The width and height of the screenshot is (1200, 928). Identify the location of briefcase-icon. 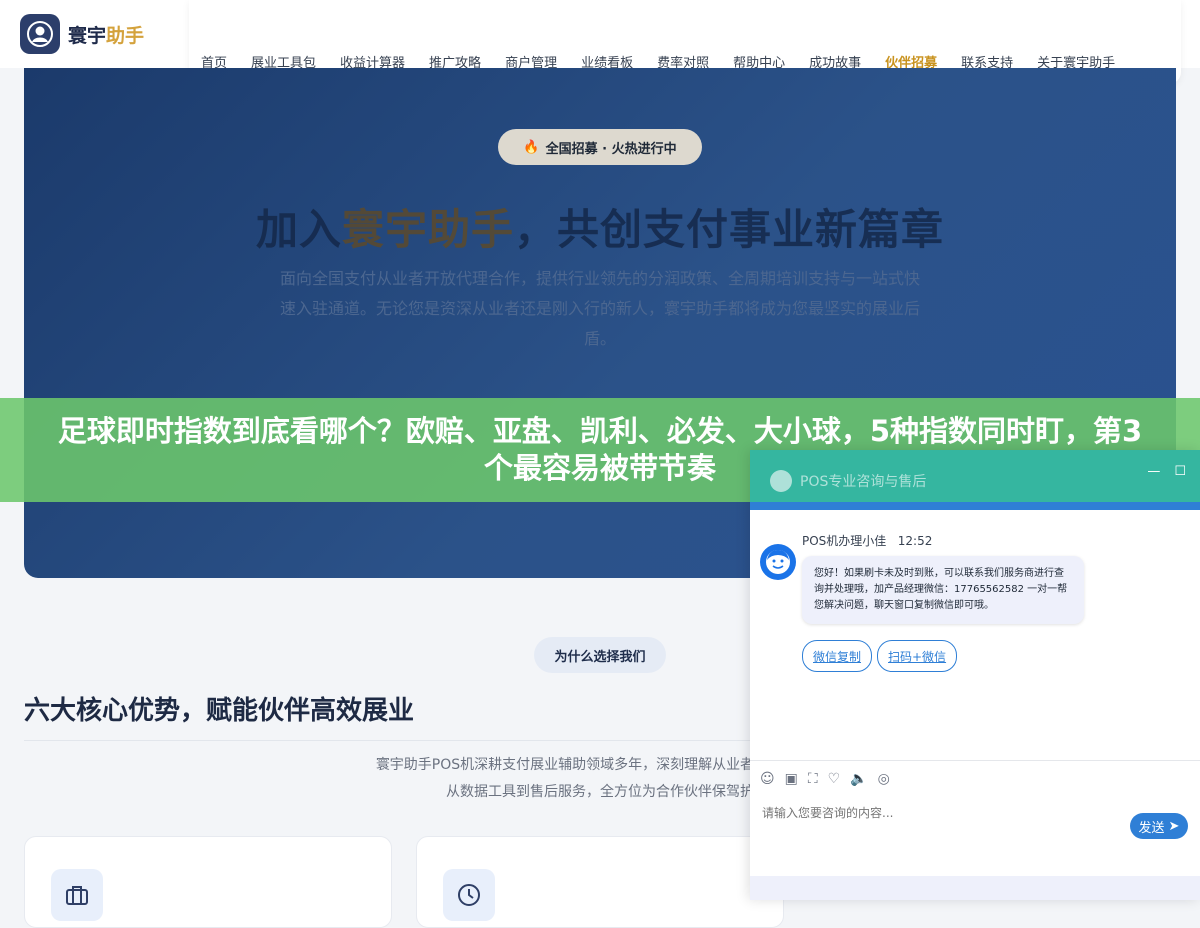
(77, 895).